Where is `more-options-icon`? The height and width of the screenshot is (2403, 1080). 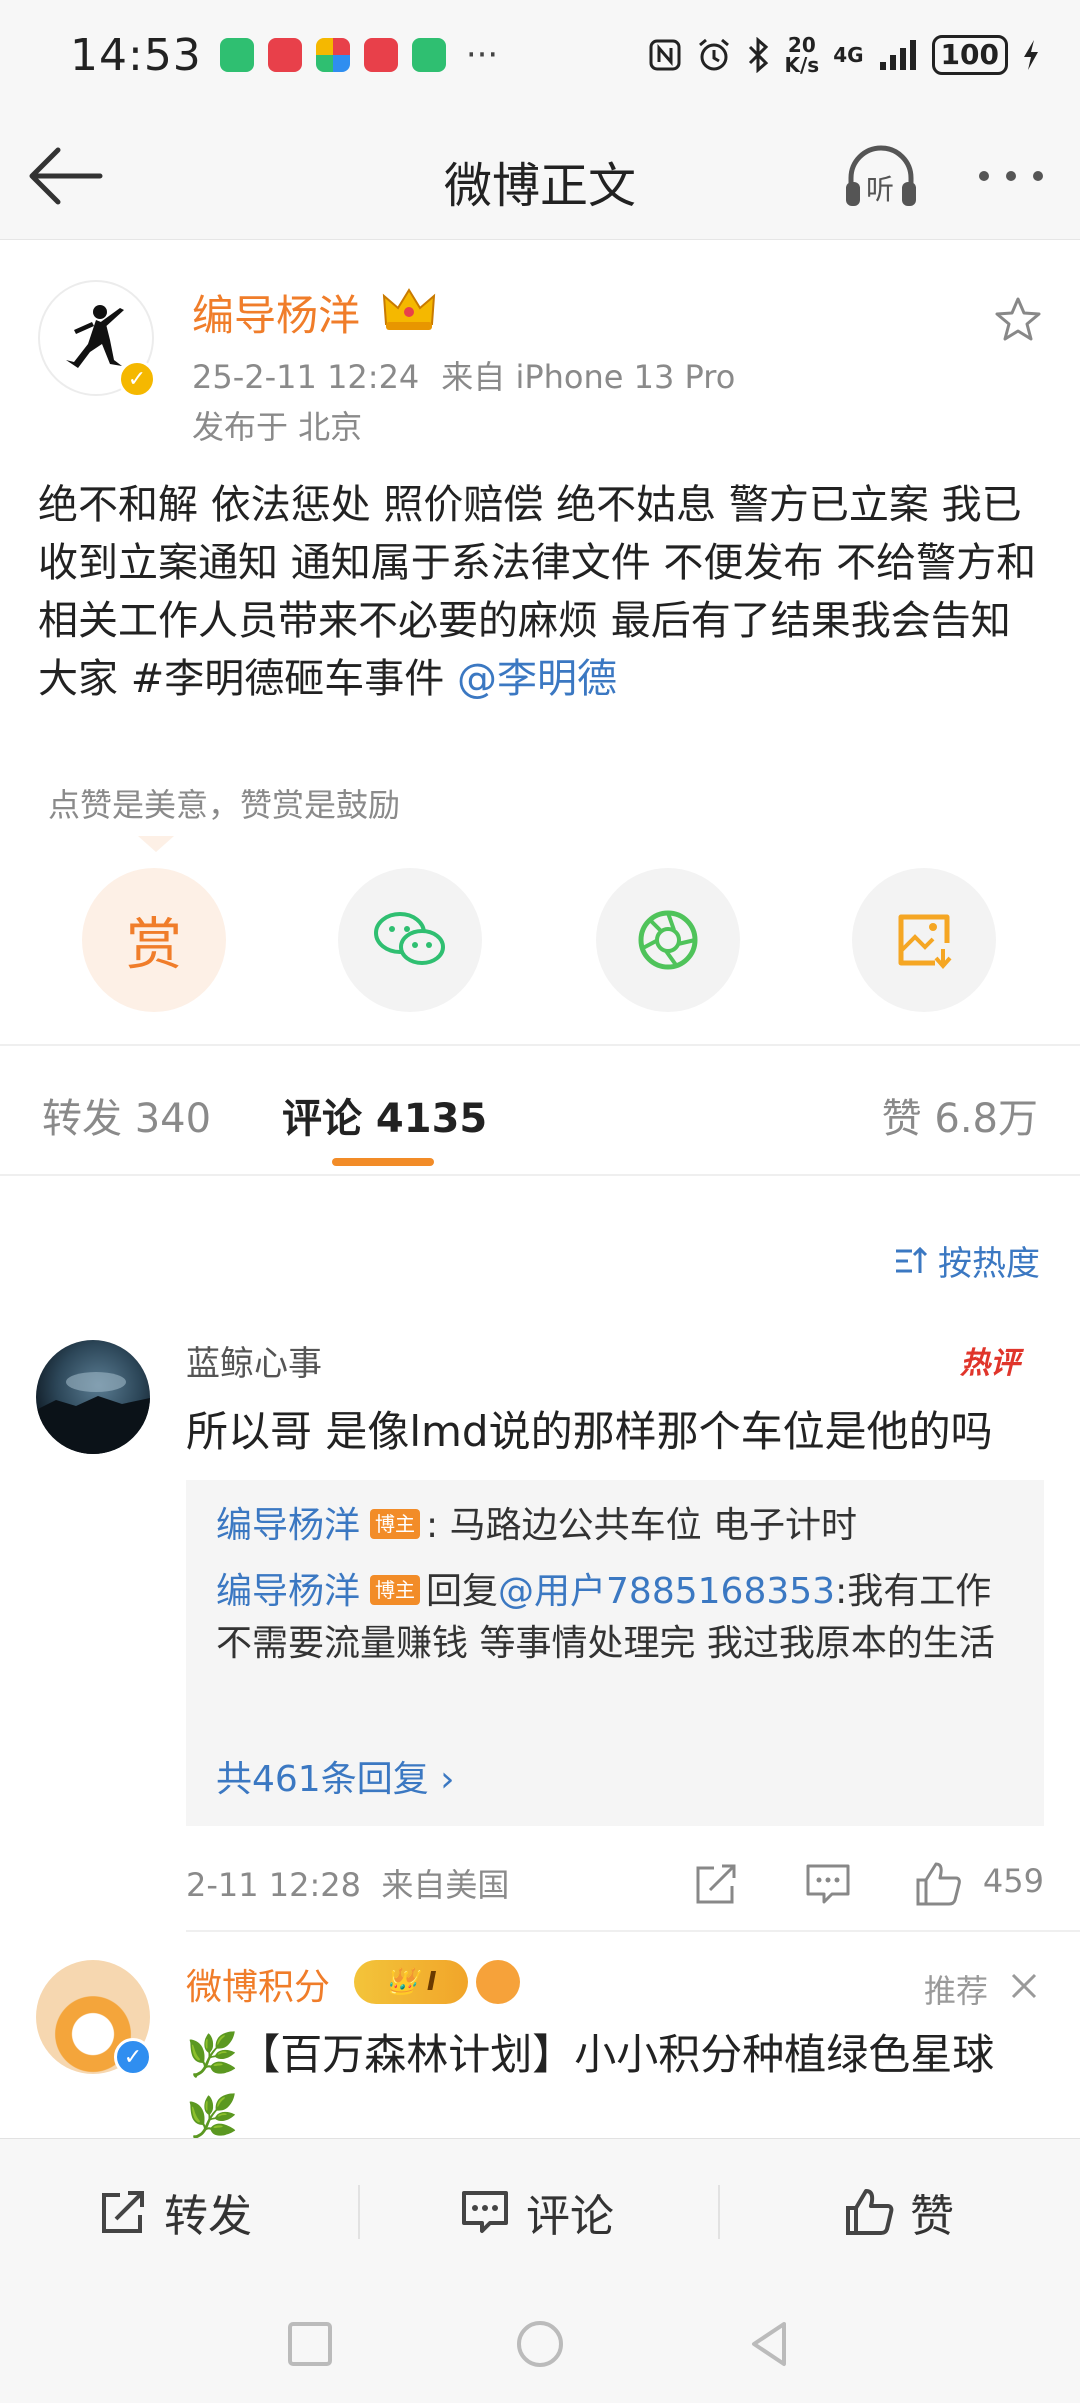
more-options-icon is located at coordinates (1011, 176).